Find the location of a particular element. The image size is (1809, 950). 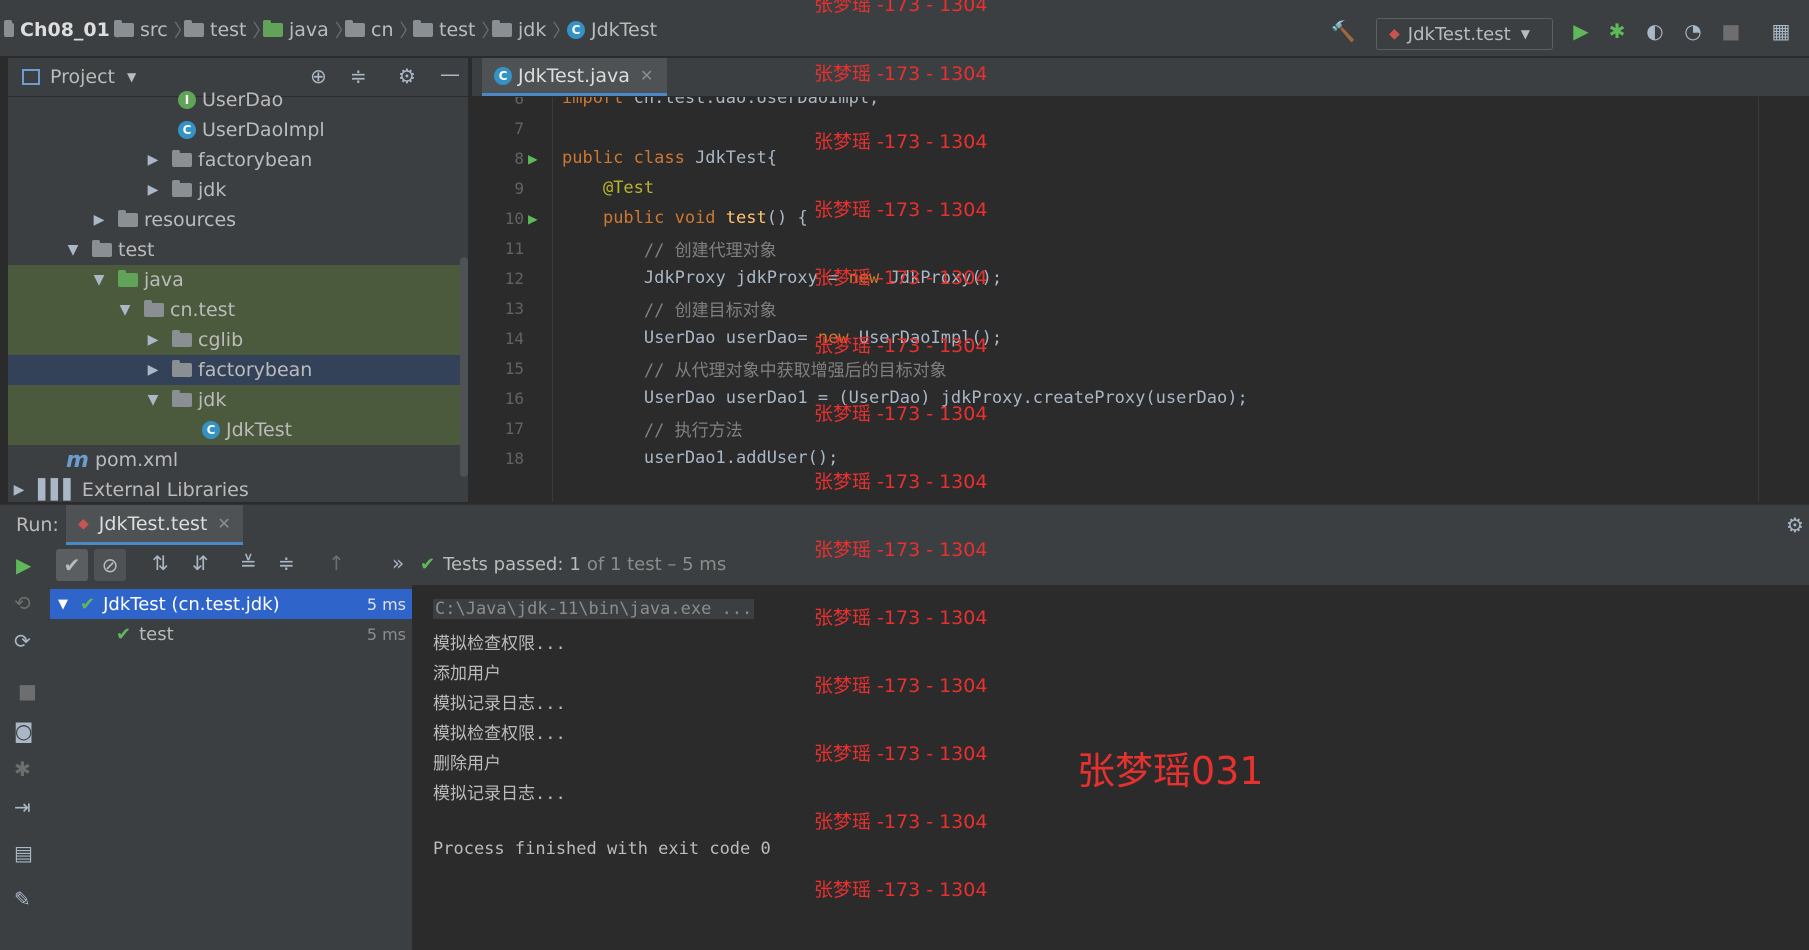

coverage-icon: ◐ is located at coordinates (1655, 31).